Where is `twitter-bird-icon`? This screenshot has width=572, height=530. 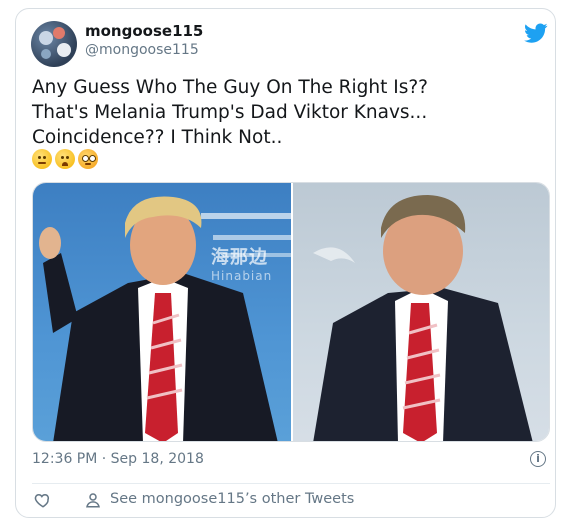 twitter-bird-icon is located at coordinates (536, 33).